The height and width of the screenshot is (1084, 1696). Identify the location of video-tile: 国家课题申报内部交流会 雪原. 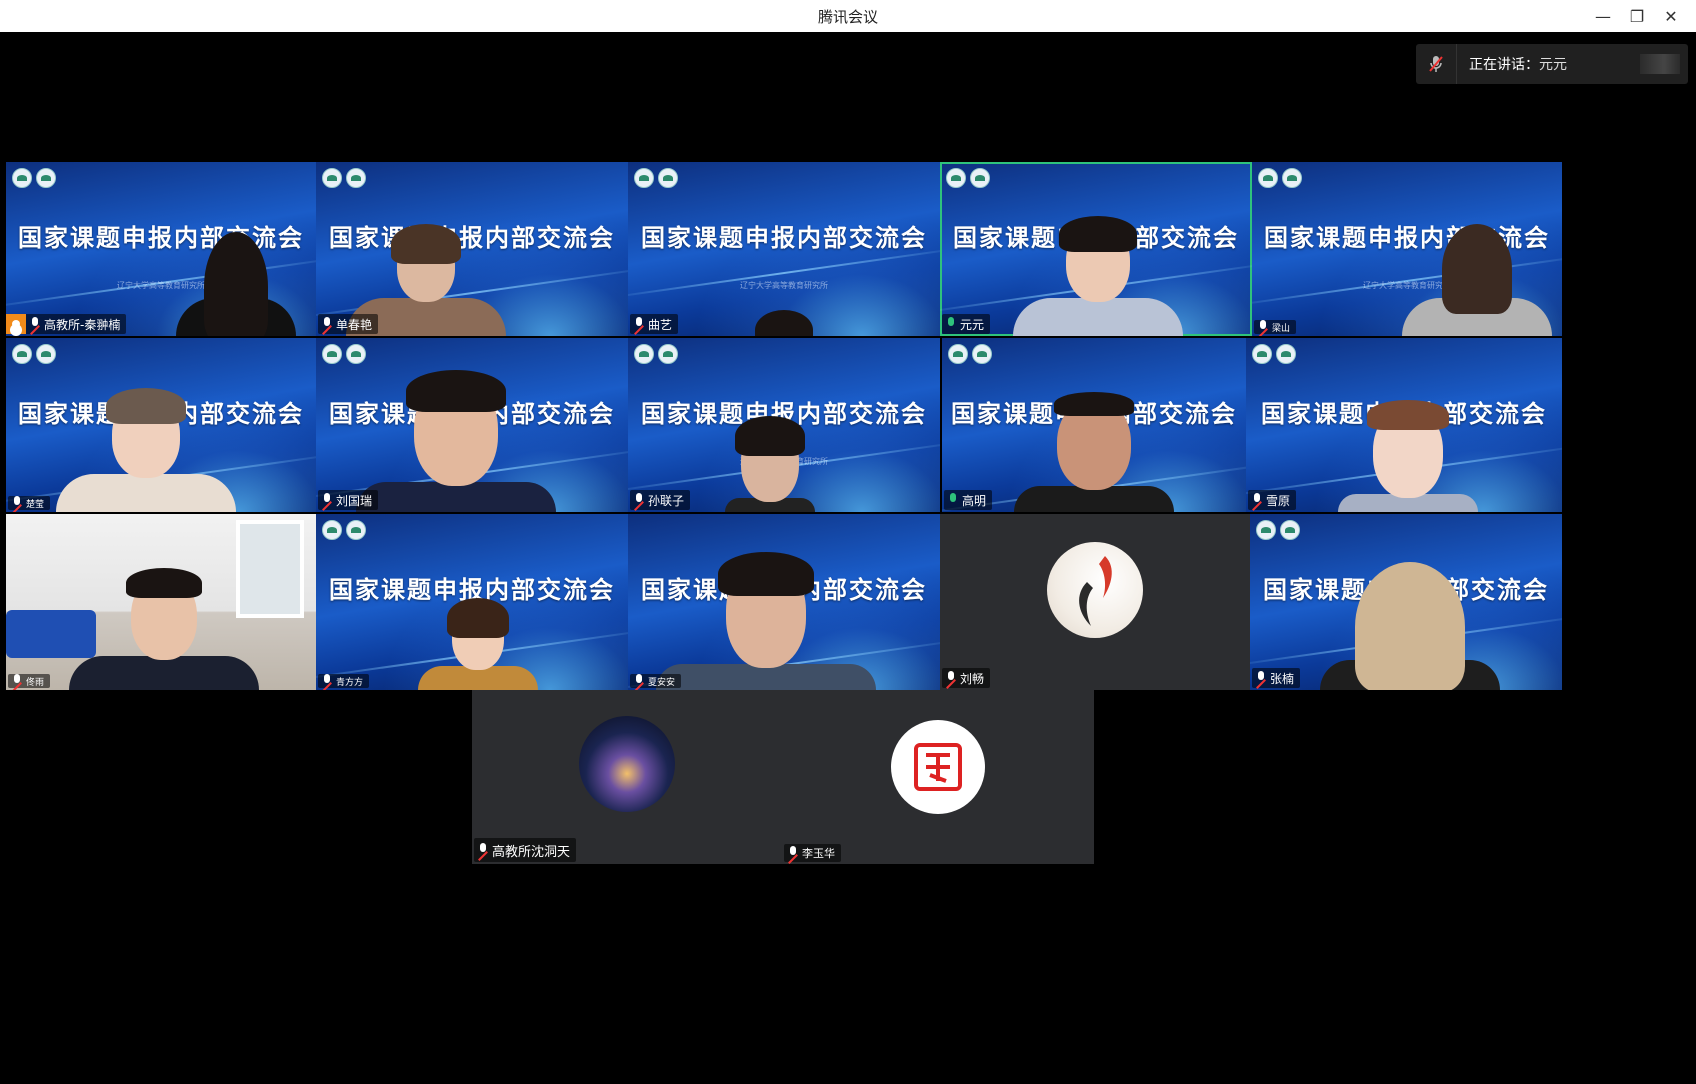
(1404, 425).